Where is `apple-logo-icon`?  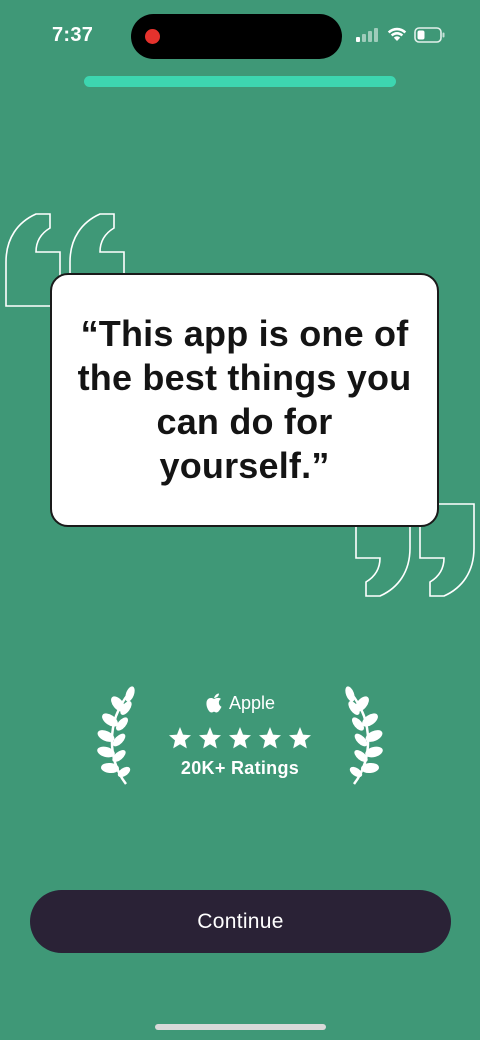
apple-logo-icon is located at coordinates (214, 703).